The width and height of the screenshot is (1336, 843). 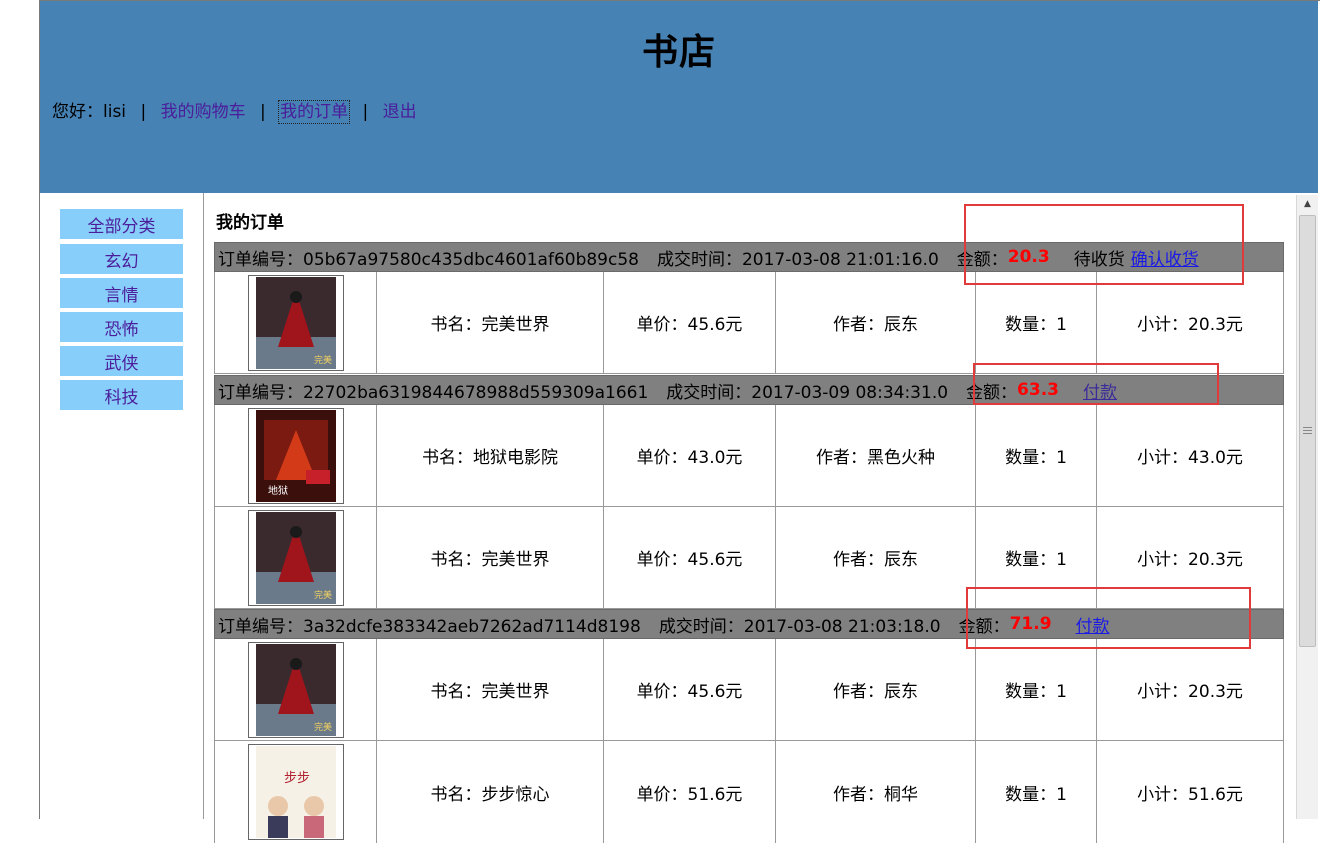 I want to click on user-nav: 您好：lisi | 我的购物车 | 我的订单 | 退出, so click(x=234, y=110).